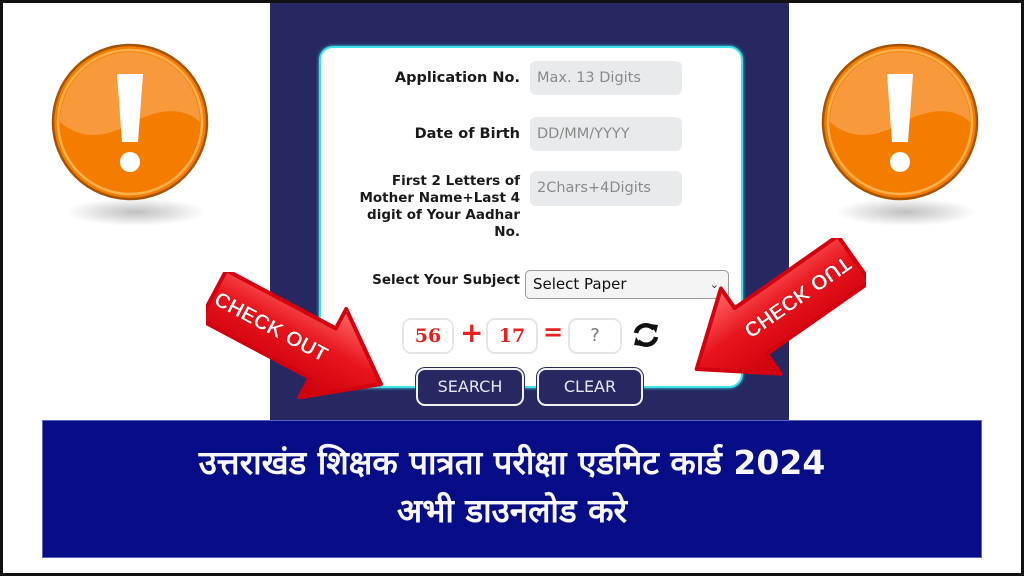 The height and width of the screenshot is (576, 1024). I want to click on check-out-arrow-right: CHECK OUT, so click(769, 315).